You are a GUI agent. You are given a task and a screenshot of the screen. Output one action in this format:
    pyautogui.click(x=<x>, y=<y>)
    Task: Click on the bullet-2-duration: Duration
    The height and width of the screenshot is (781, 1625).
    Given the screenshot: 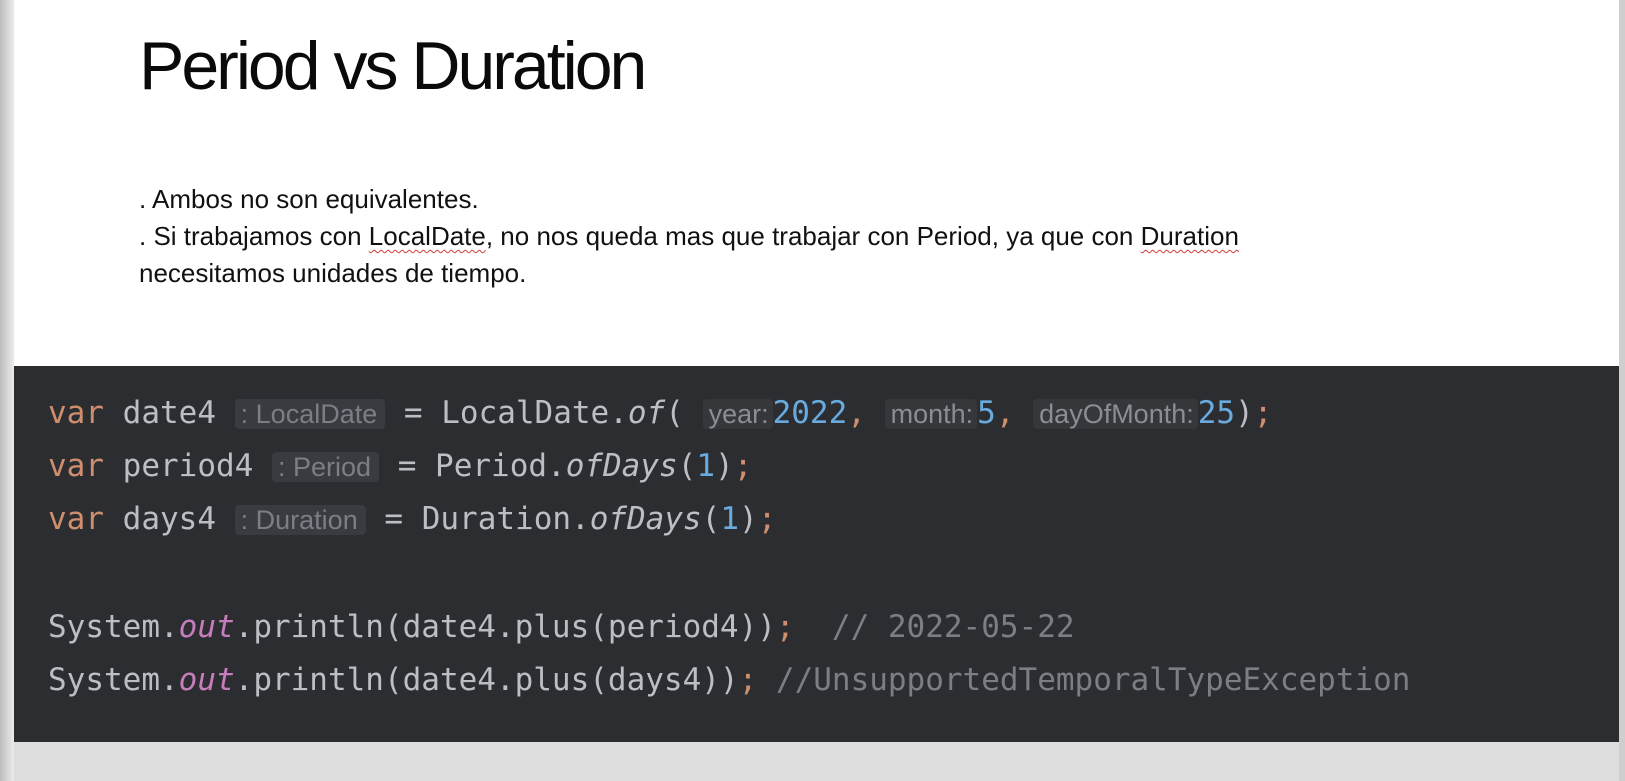 What is the action you would take?
    pyautogui.click(x=1189, y=236)
    